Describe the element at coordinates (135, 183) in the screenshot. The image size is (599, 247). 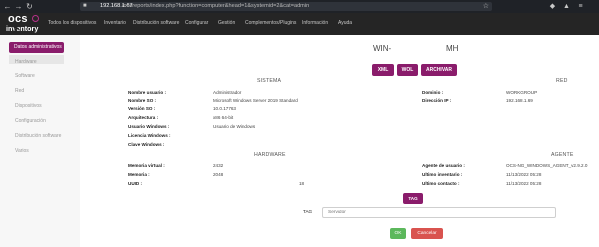
I see `field-label-uuid: UUID :` at that location.